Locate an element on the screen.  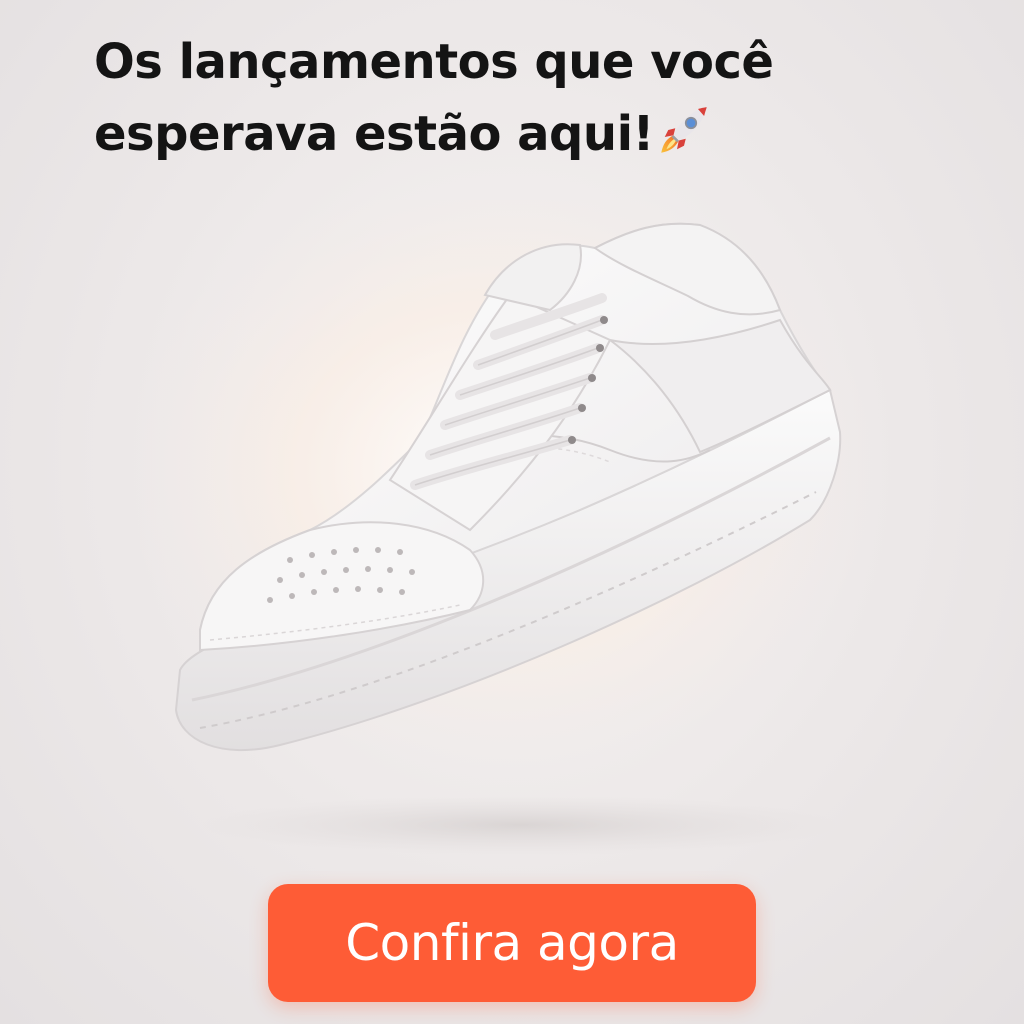
headline-line-2: esperava estão aqui! is located at coordinates (504, 134).